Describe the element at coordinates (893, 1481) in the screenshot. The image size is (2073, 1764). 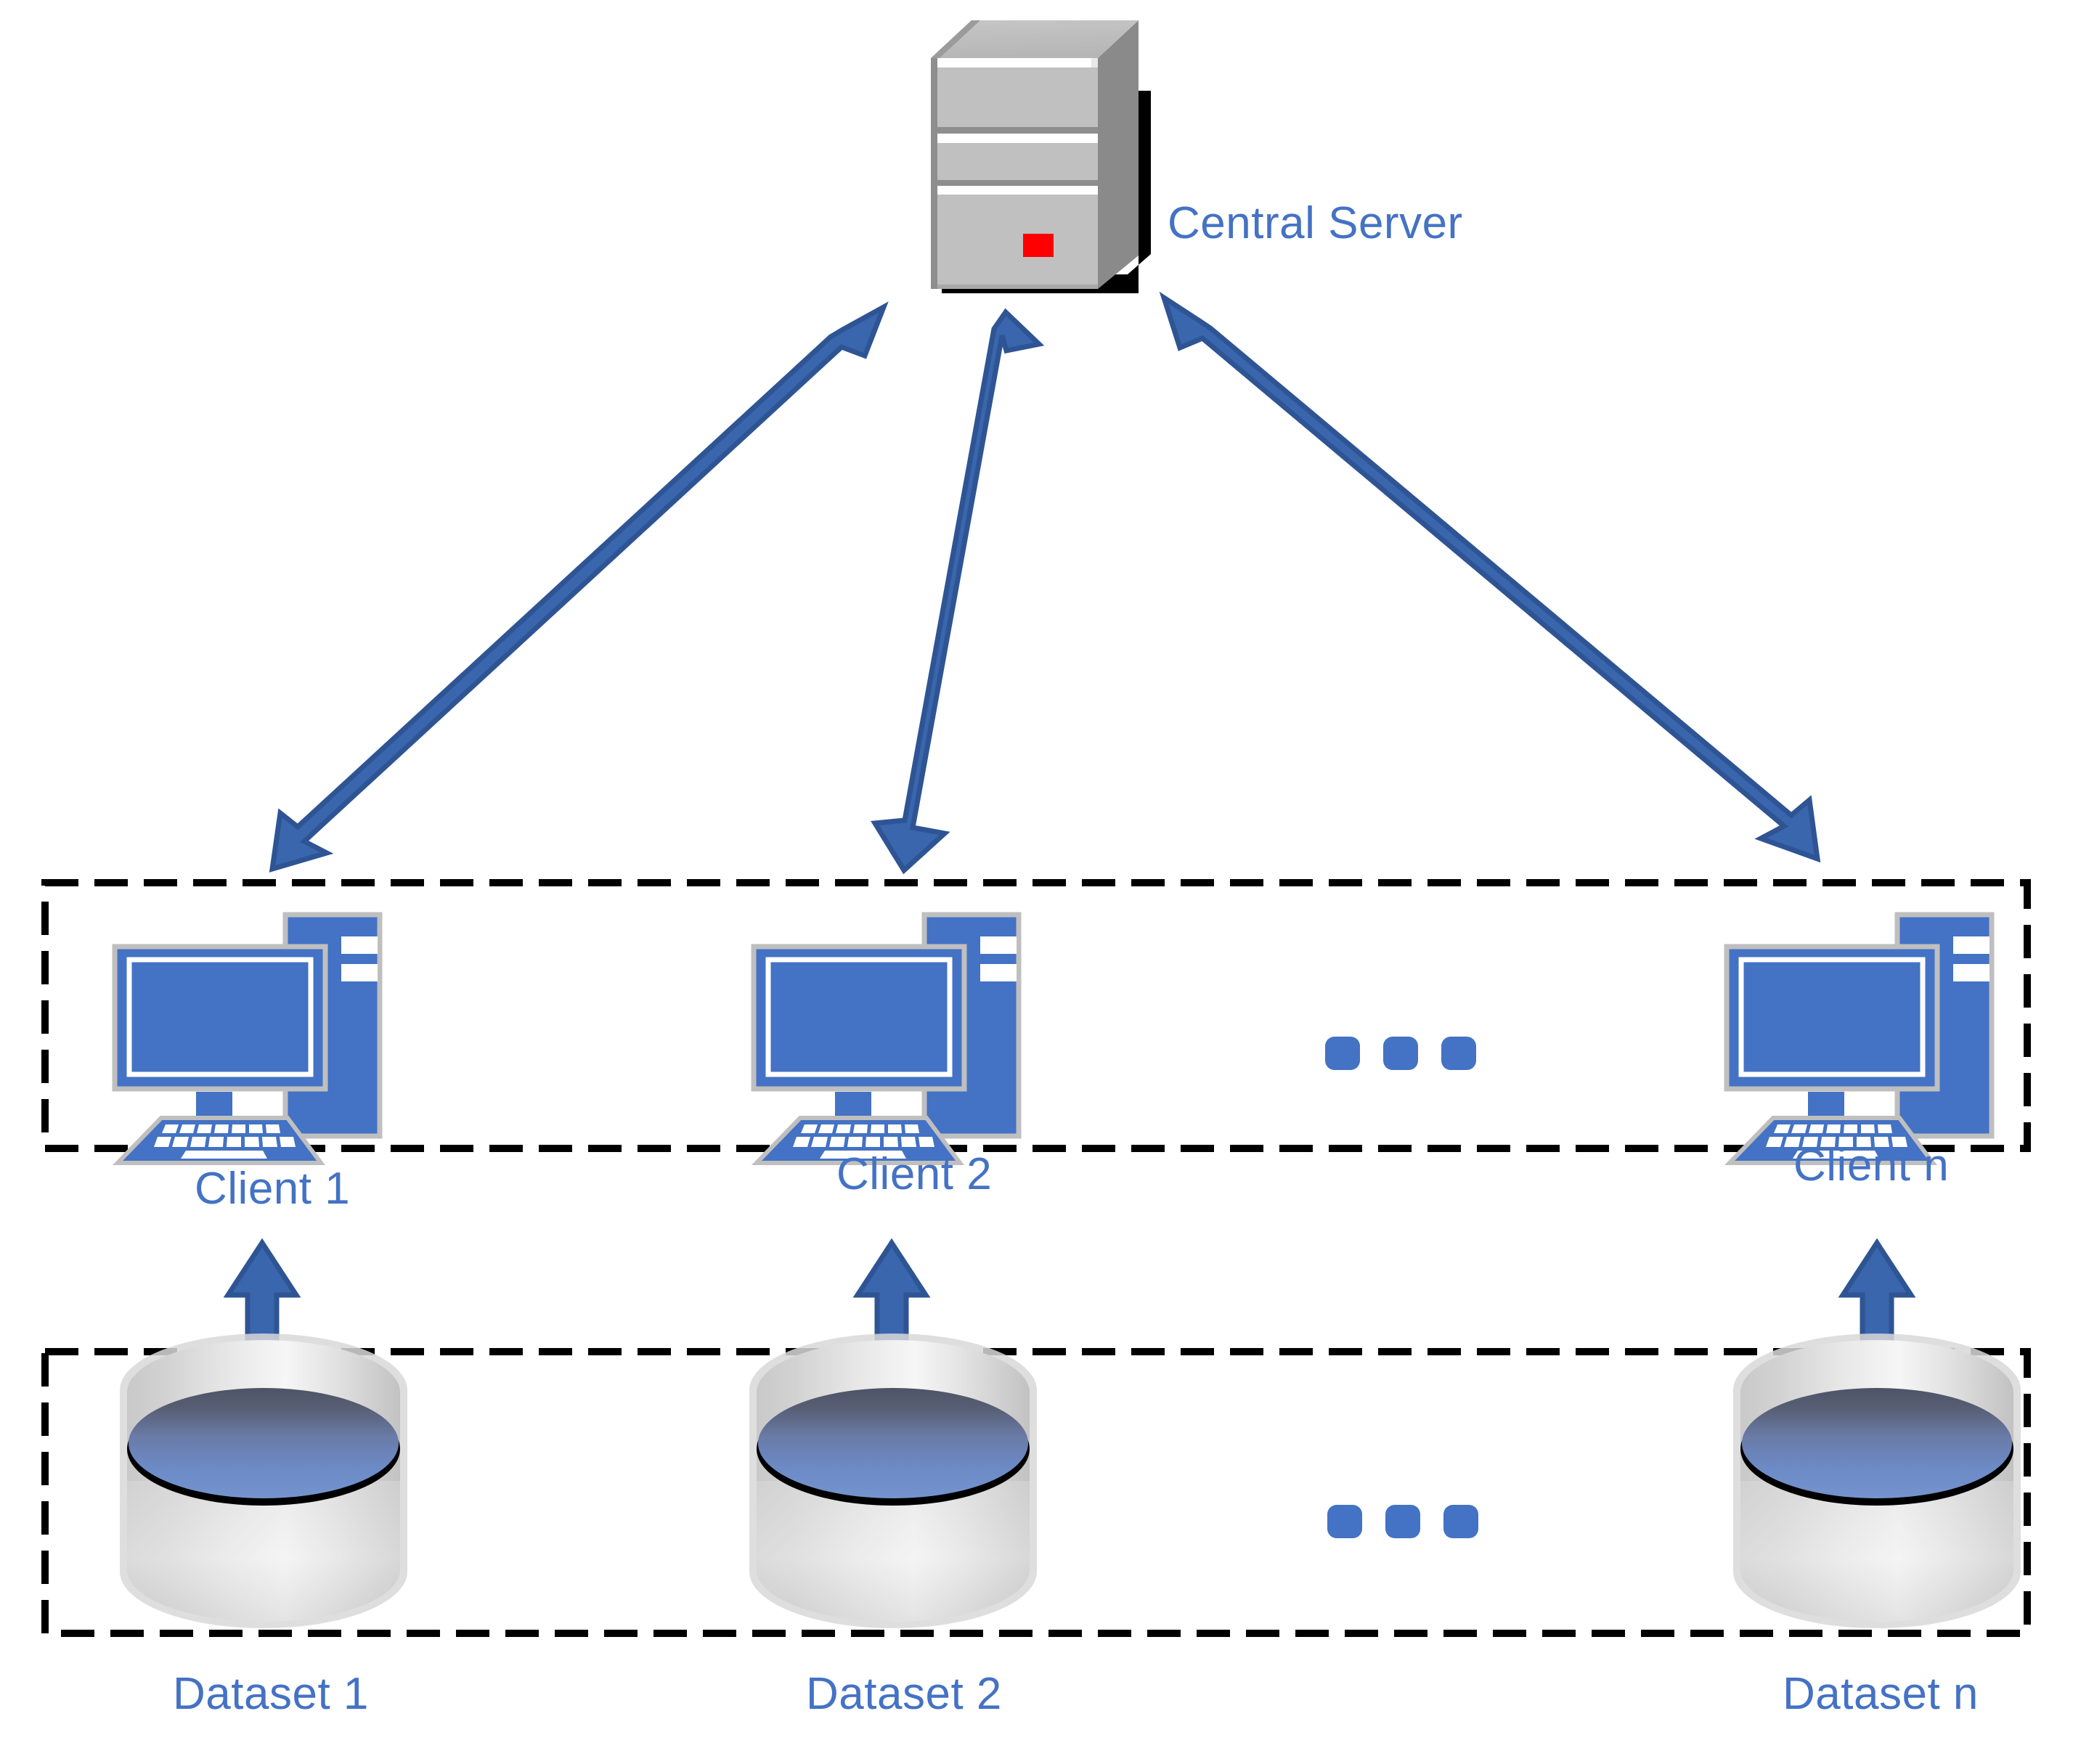
I see `dataset-2-database-icon` at that location.